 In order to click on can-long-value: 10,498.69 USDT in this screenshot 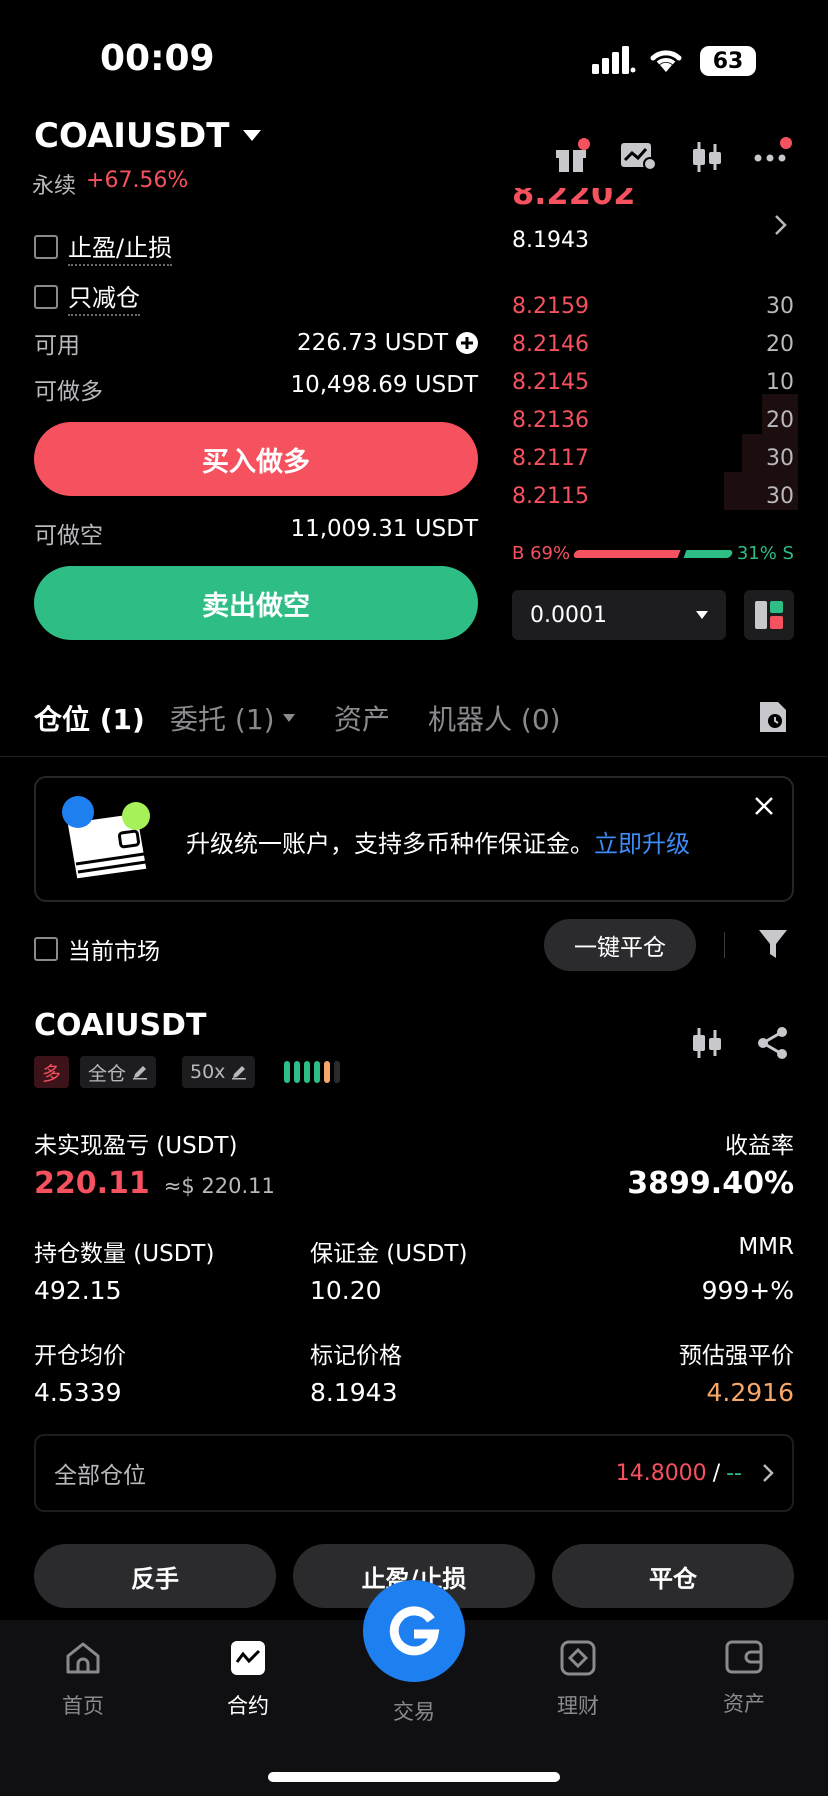, I will do `click(384, 385)`.